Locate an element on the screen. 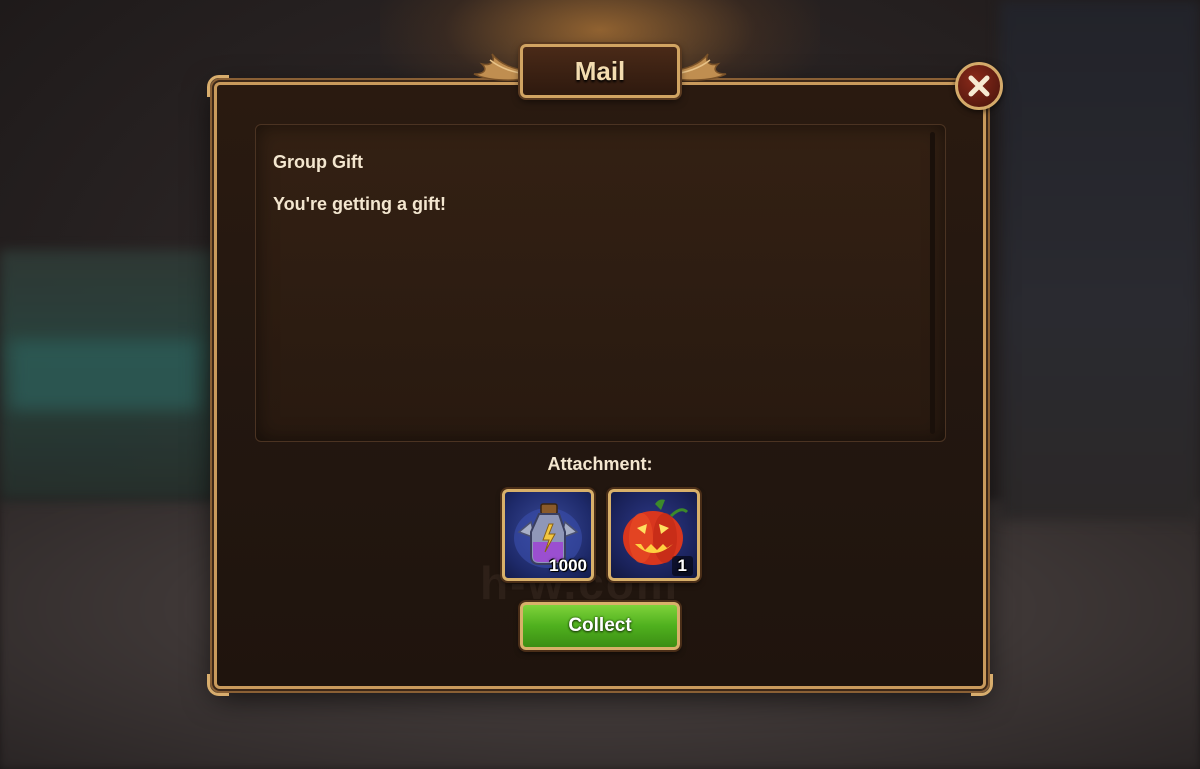  dialog-title: Mail is located at coordinates (600, 70).